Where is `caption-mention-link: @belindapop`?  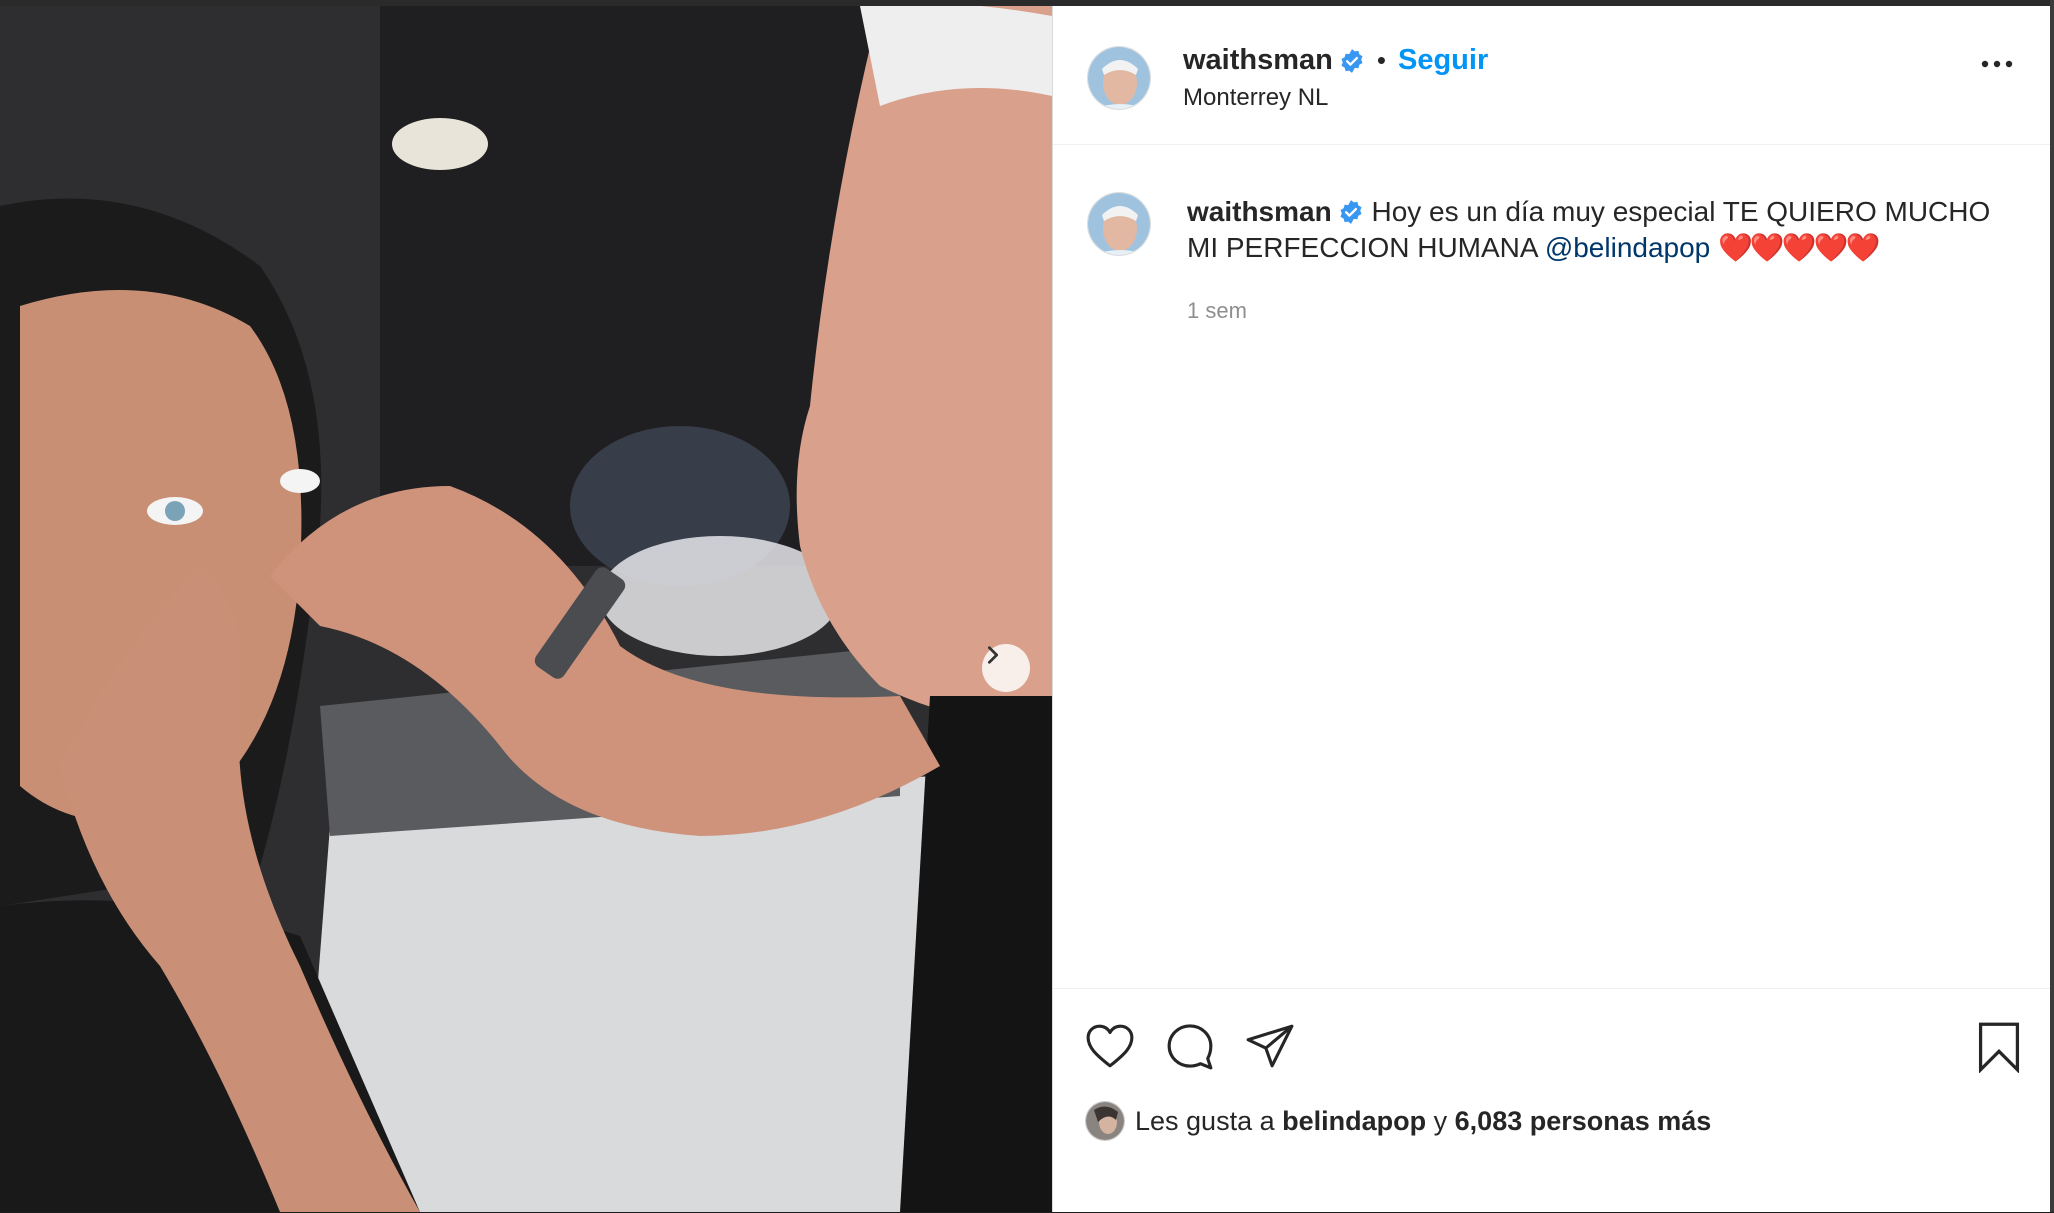
caption-mention-link: @belindapop is located at coordinates (1627, 247).